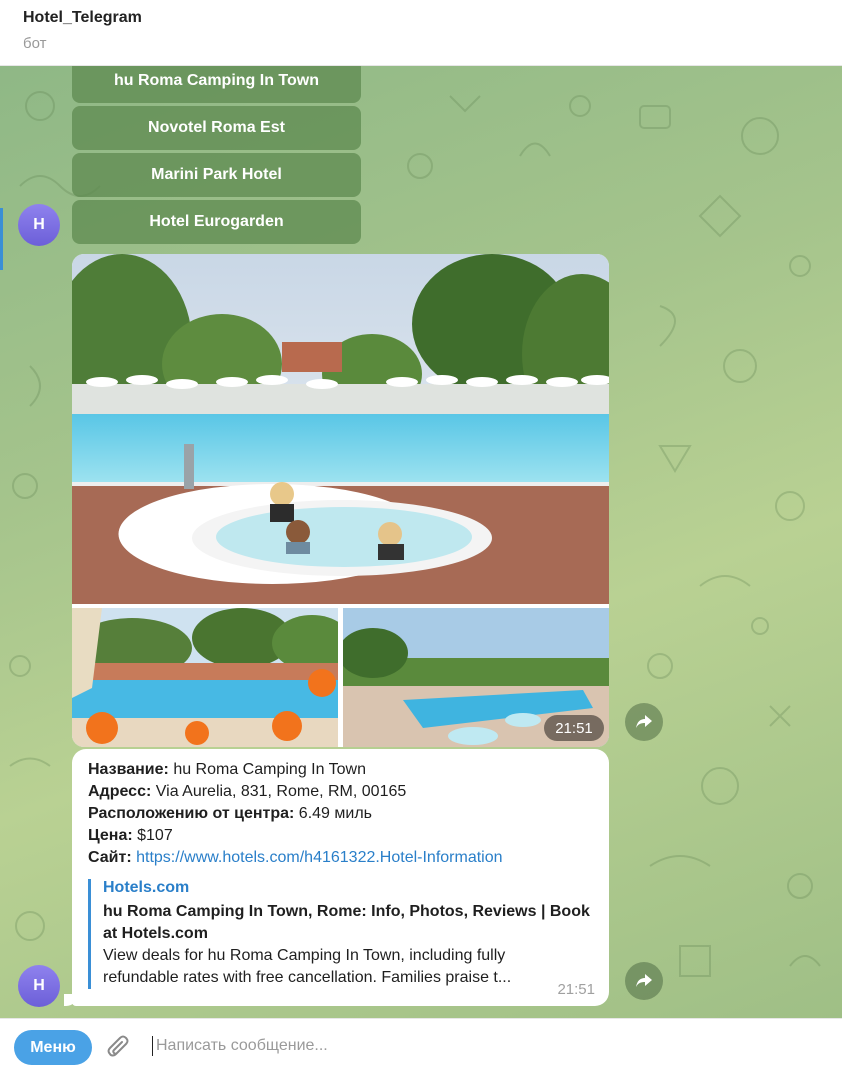 Image resolution: width=842 pixels, height=1072 pixels. Describe the element at coordinates (120, 791) in the screenshot. I see `address-label: Адресс:` at that location.